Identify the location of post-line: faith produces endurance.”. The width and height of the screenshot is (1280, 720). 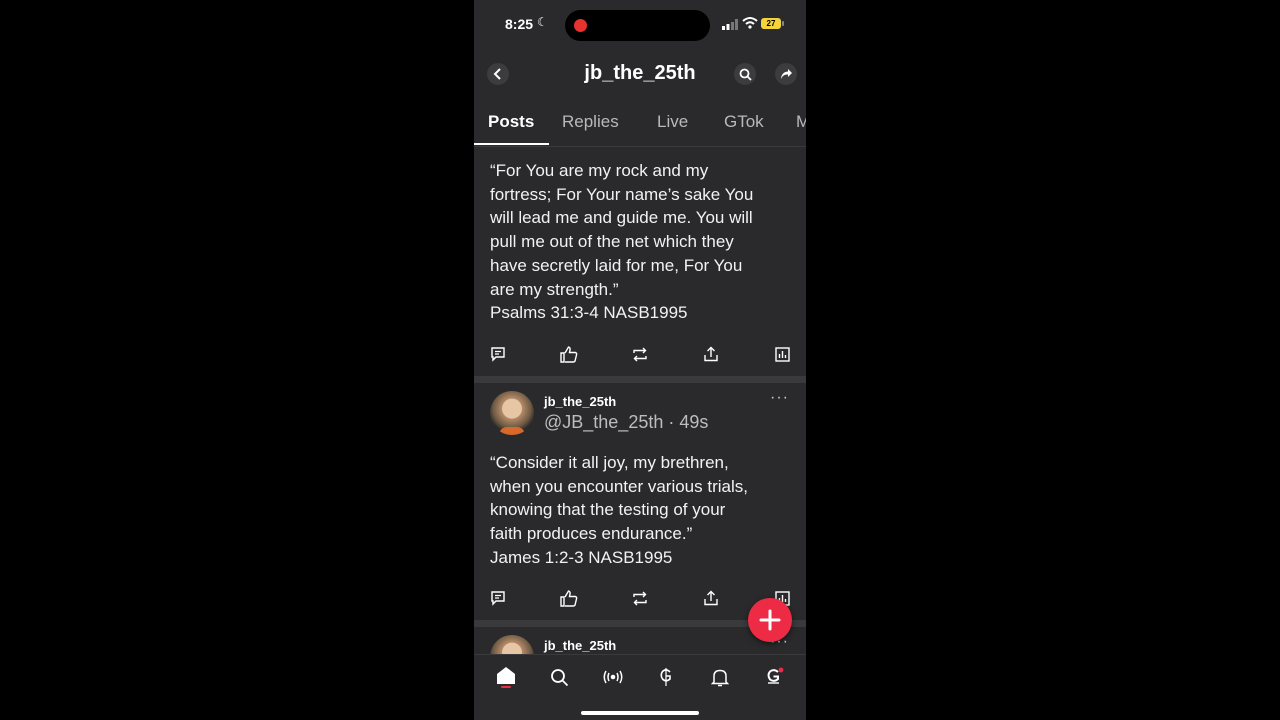
(591, 534).